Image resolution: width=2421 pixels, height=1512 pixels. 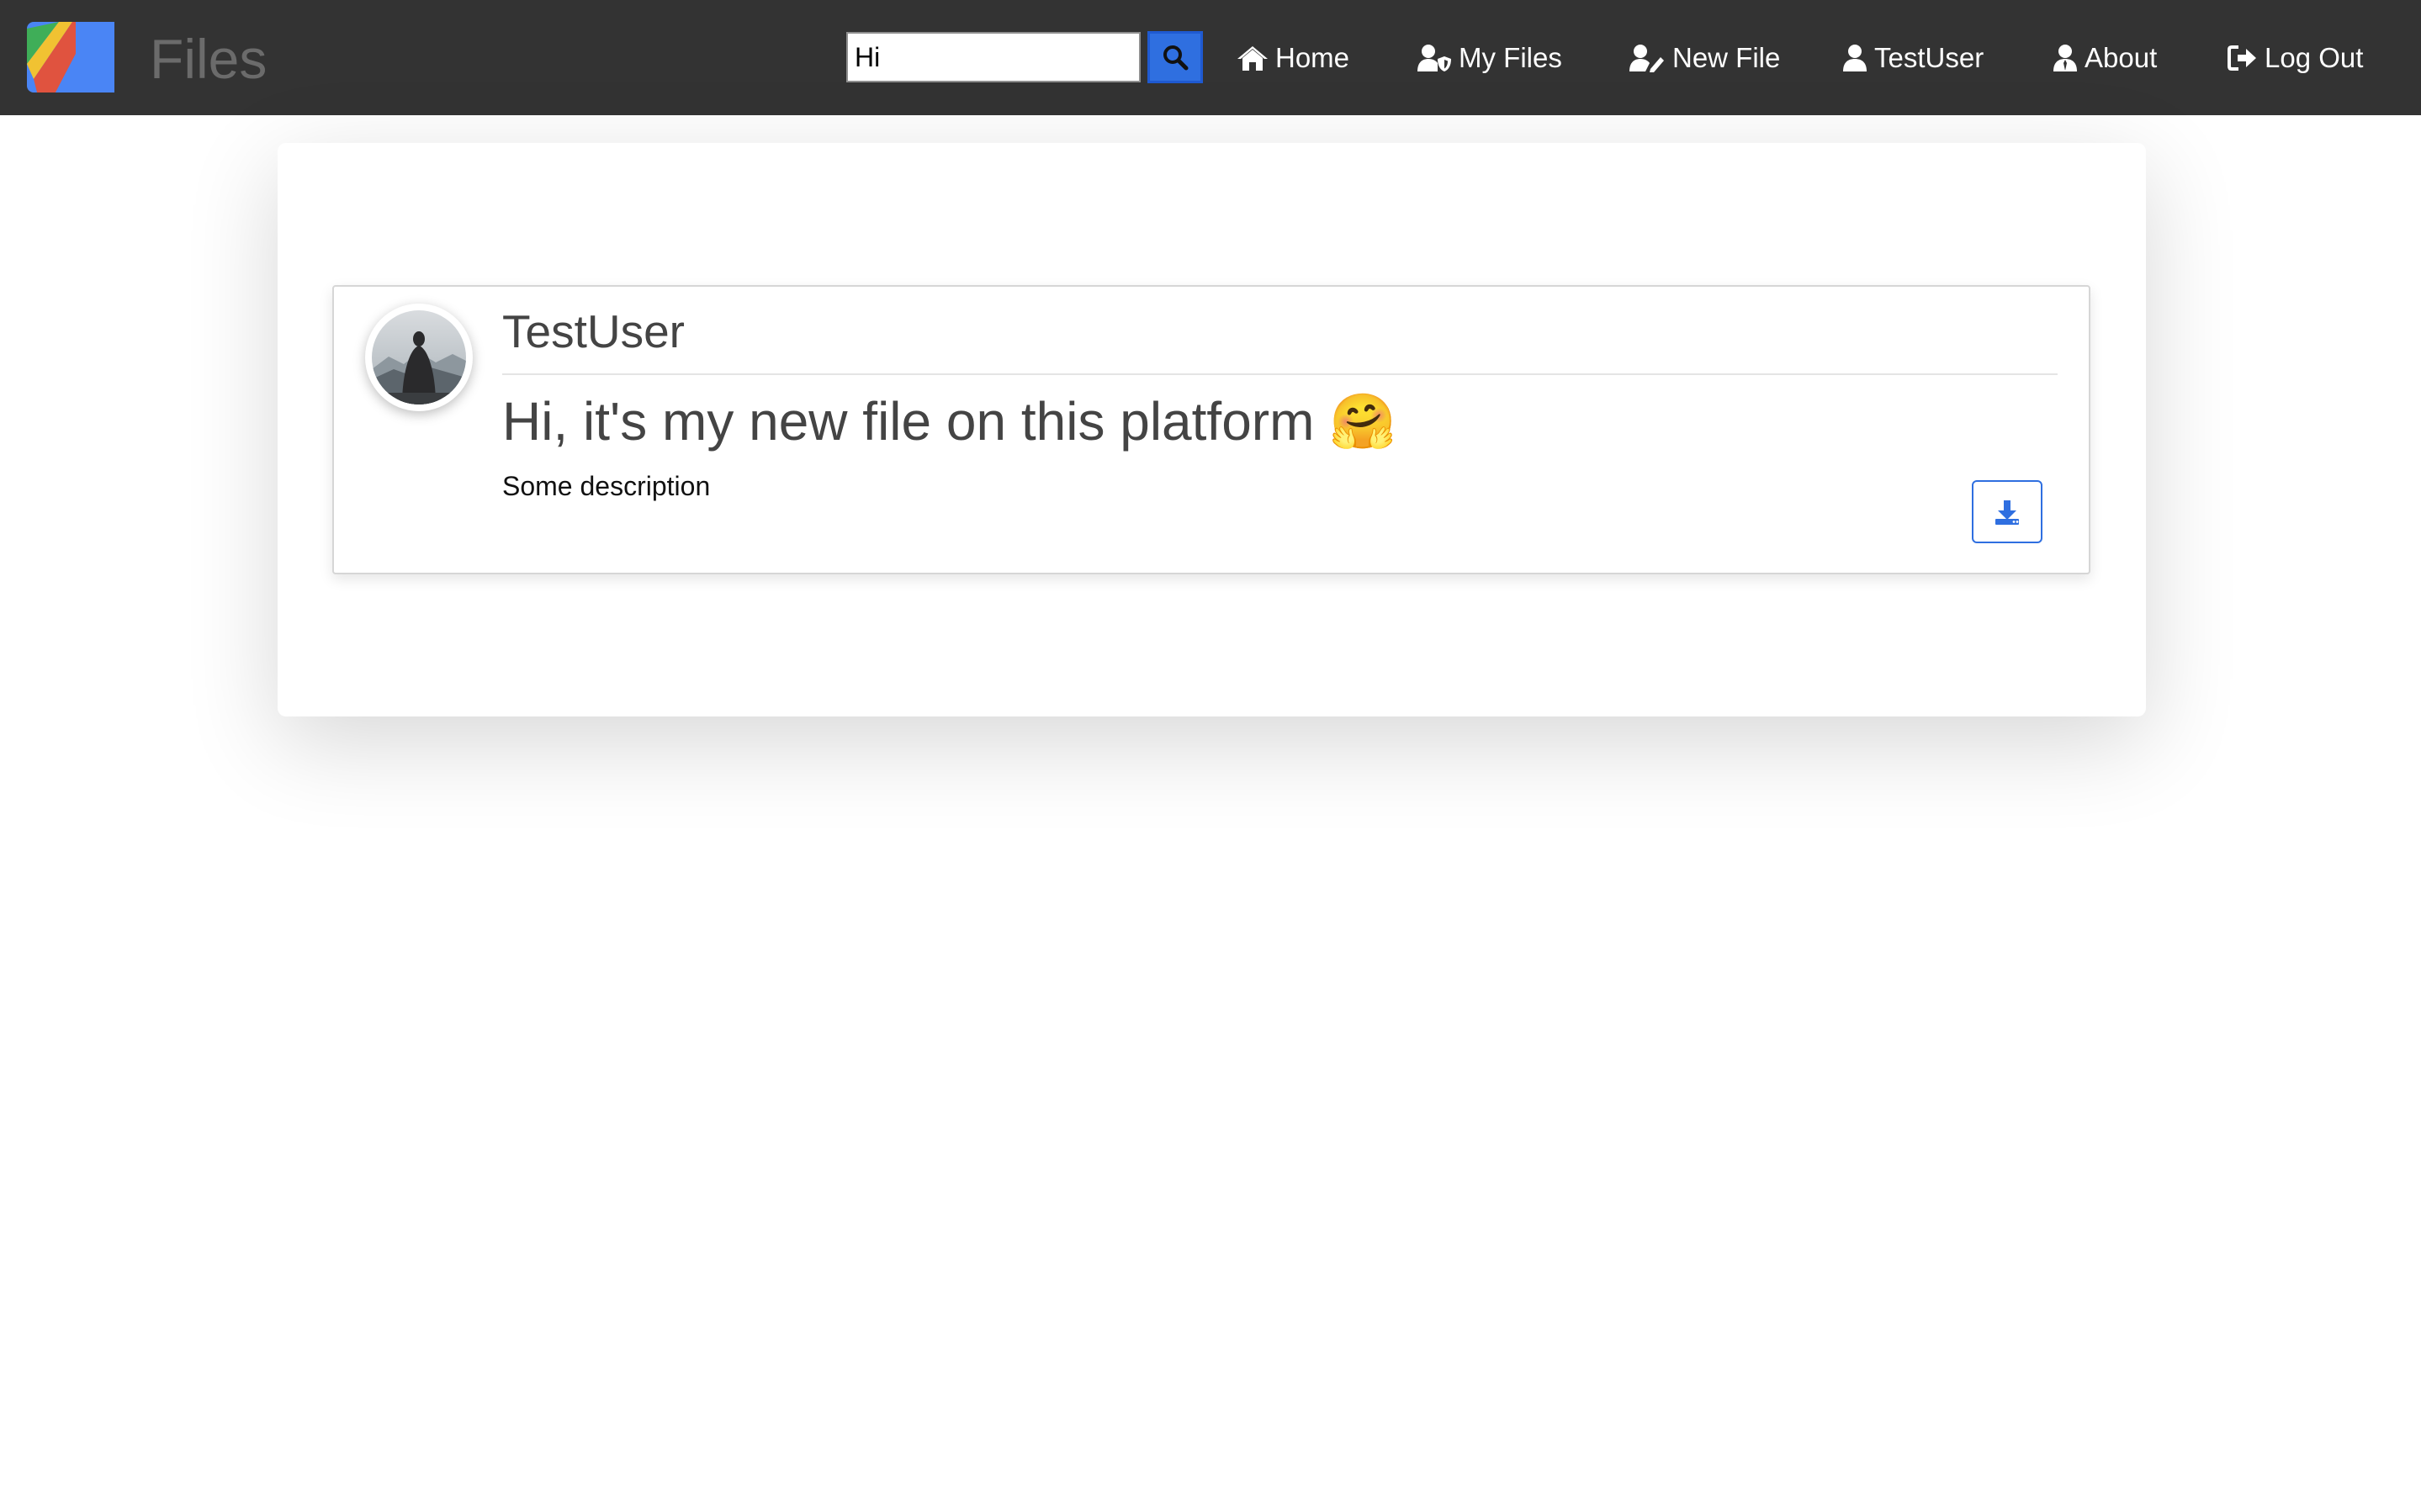 I want to click on nav-my-files: My Files, so click(x=1490, y=58).